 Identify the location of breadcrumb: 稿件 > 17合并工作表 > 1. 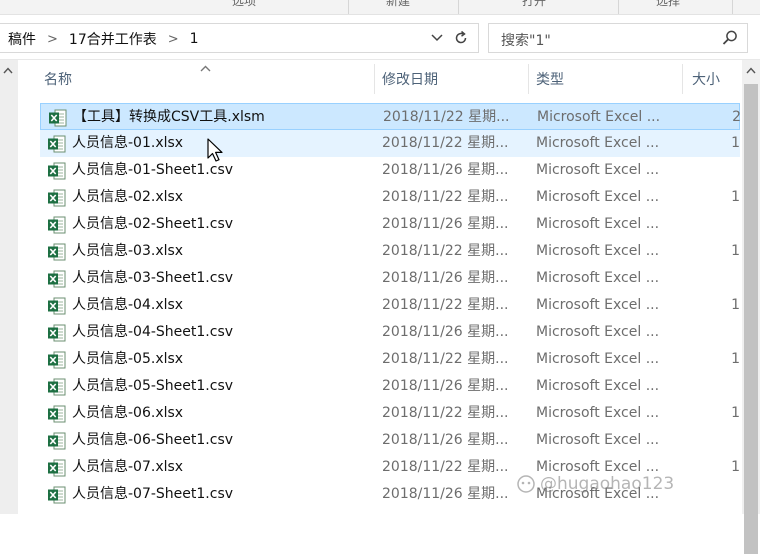
(103, 39).